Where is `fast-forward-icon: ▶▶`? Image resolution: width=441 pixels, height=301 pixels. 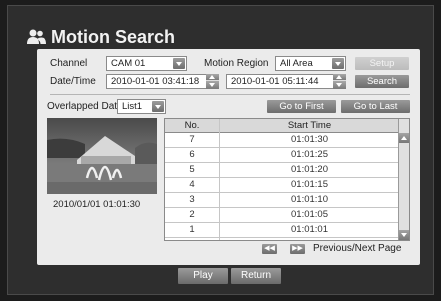
fast-forward-icon: ▶▶ is located at coordinates (297, 249).